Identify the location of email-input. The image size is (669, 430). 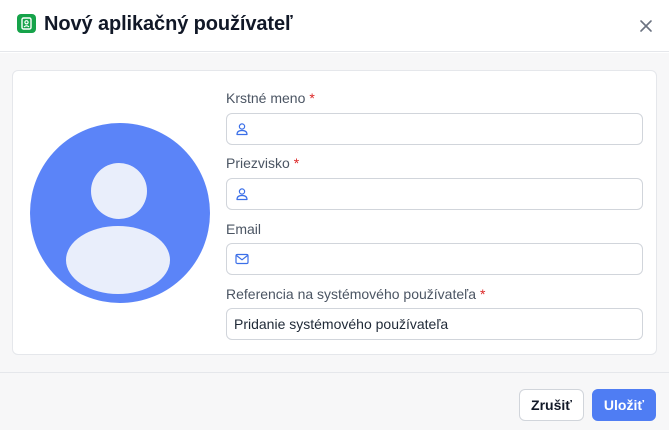
(447, 259).